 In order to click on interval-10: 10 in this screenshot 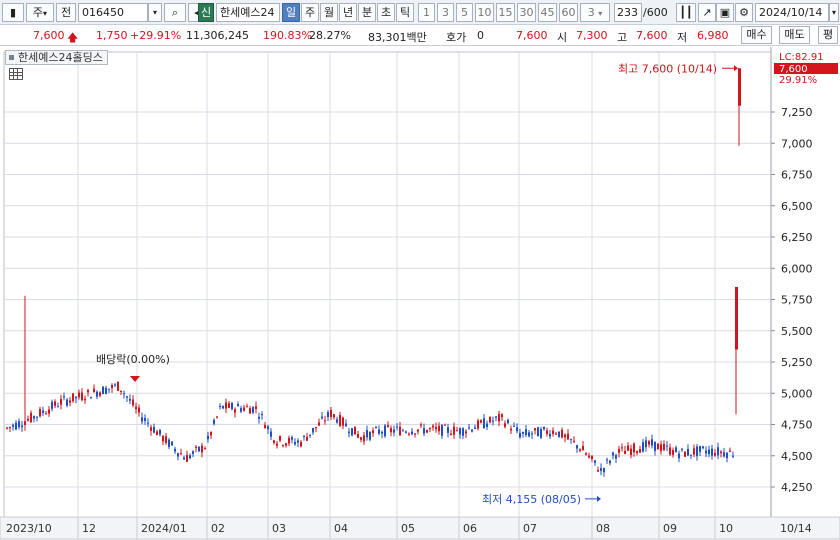, I will do `click(484, 12)`.